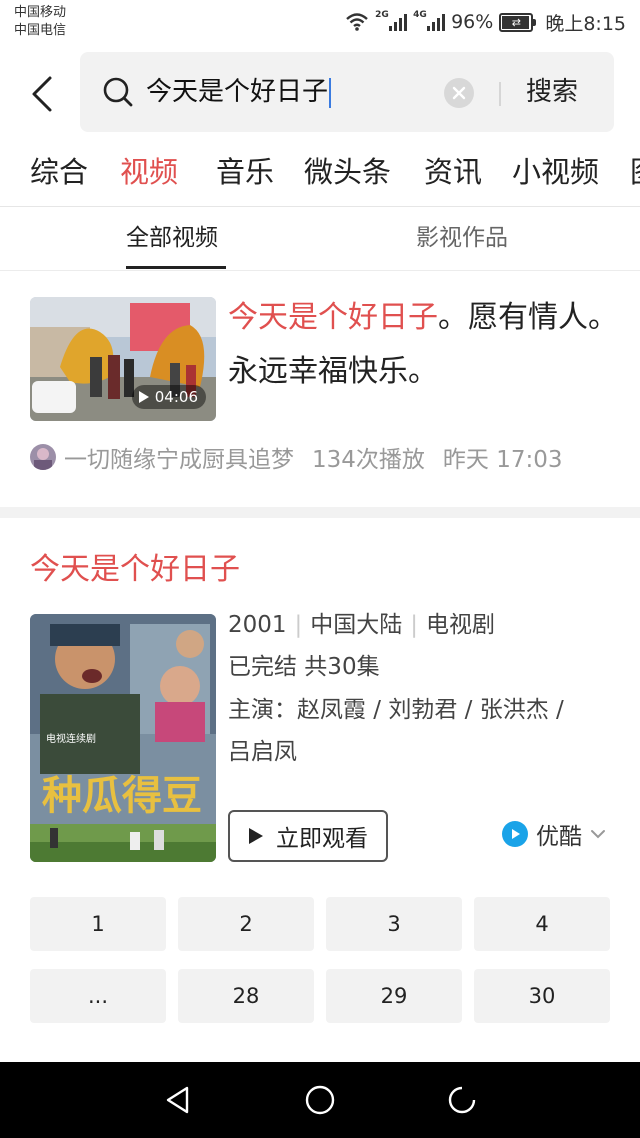 The width and height of the screenshot is (640, 1138). Describe the element at coordinates (304, 667) in the screenshot. I see `drama-status: 已完结 共30集` at that location.